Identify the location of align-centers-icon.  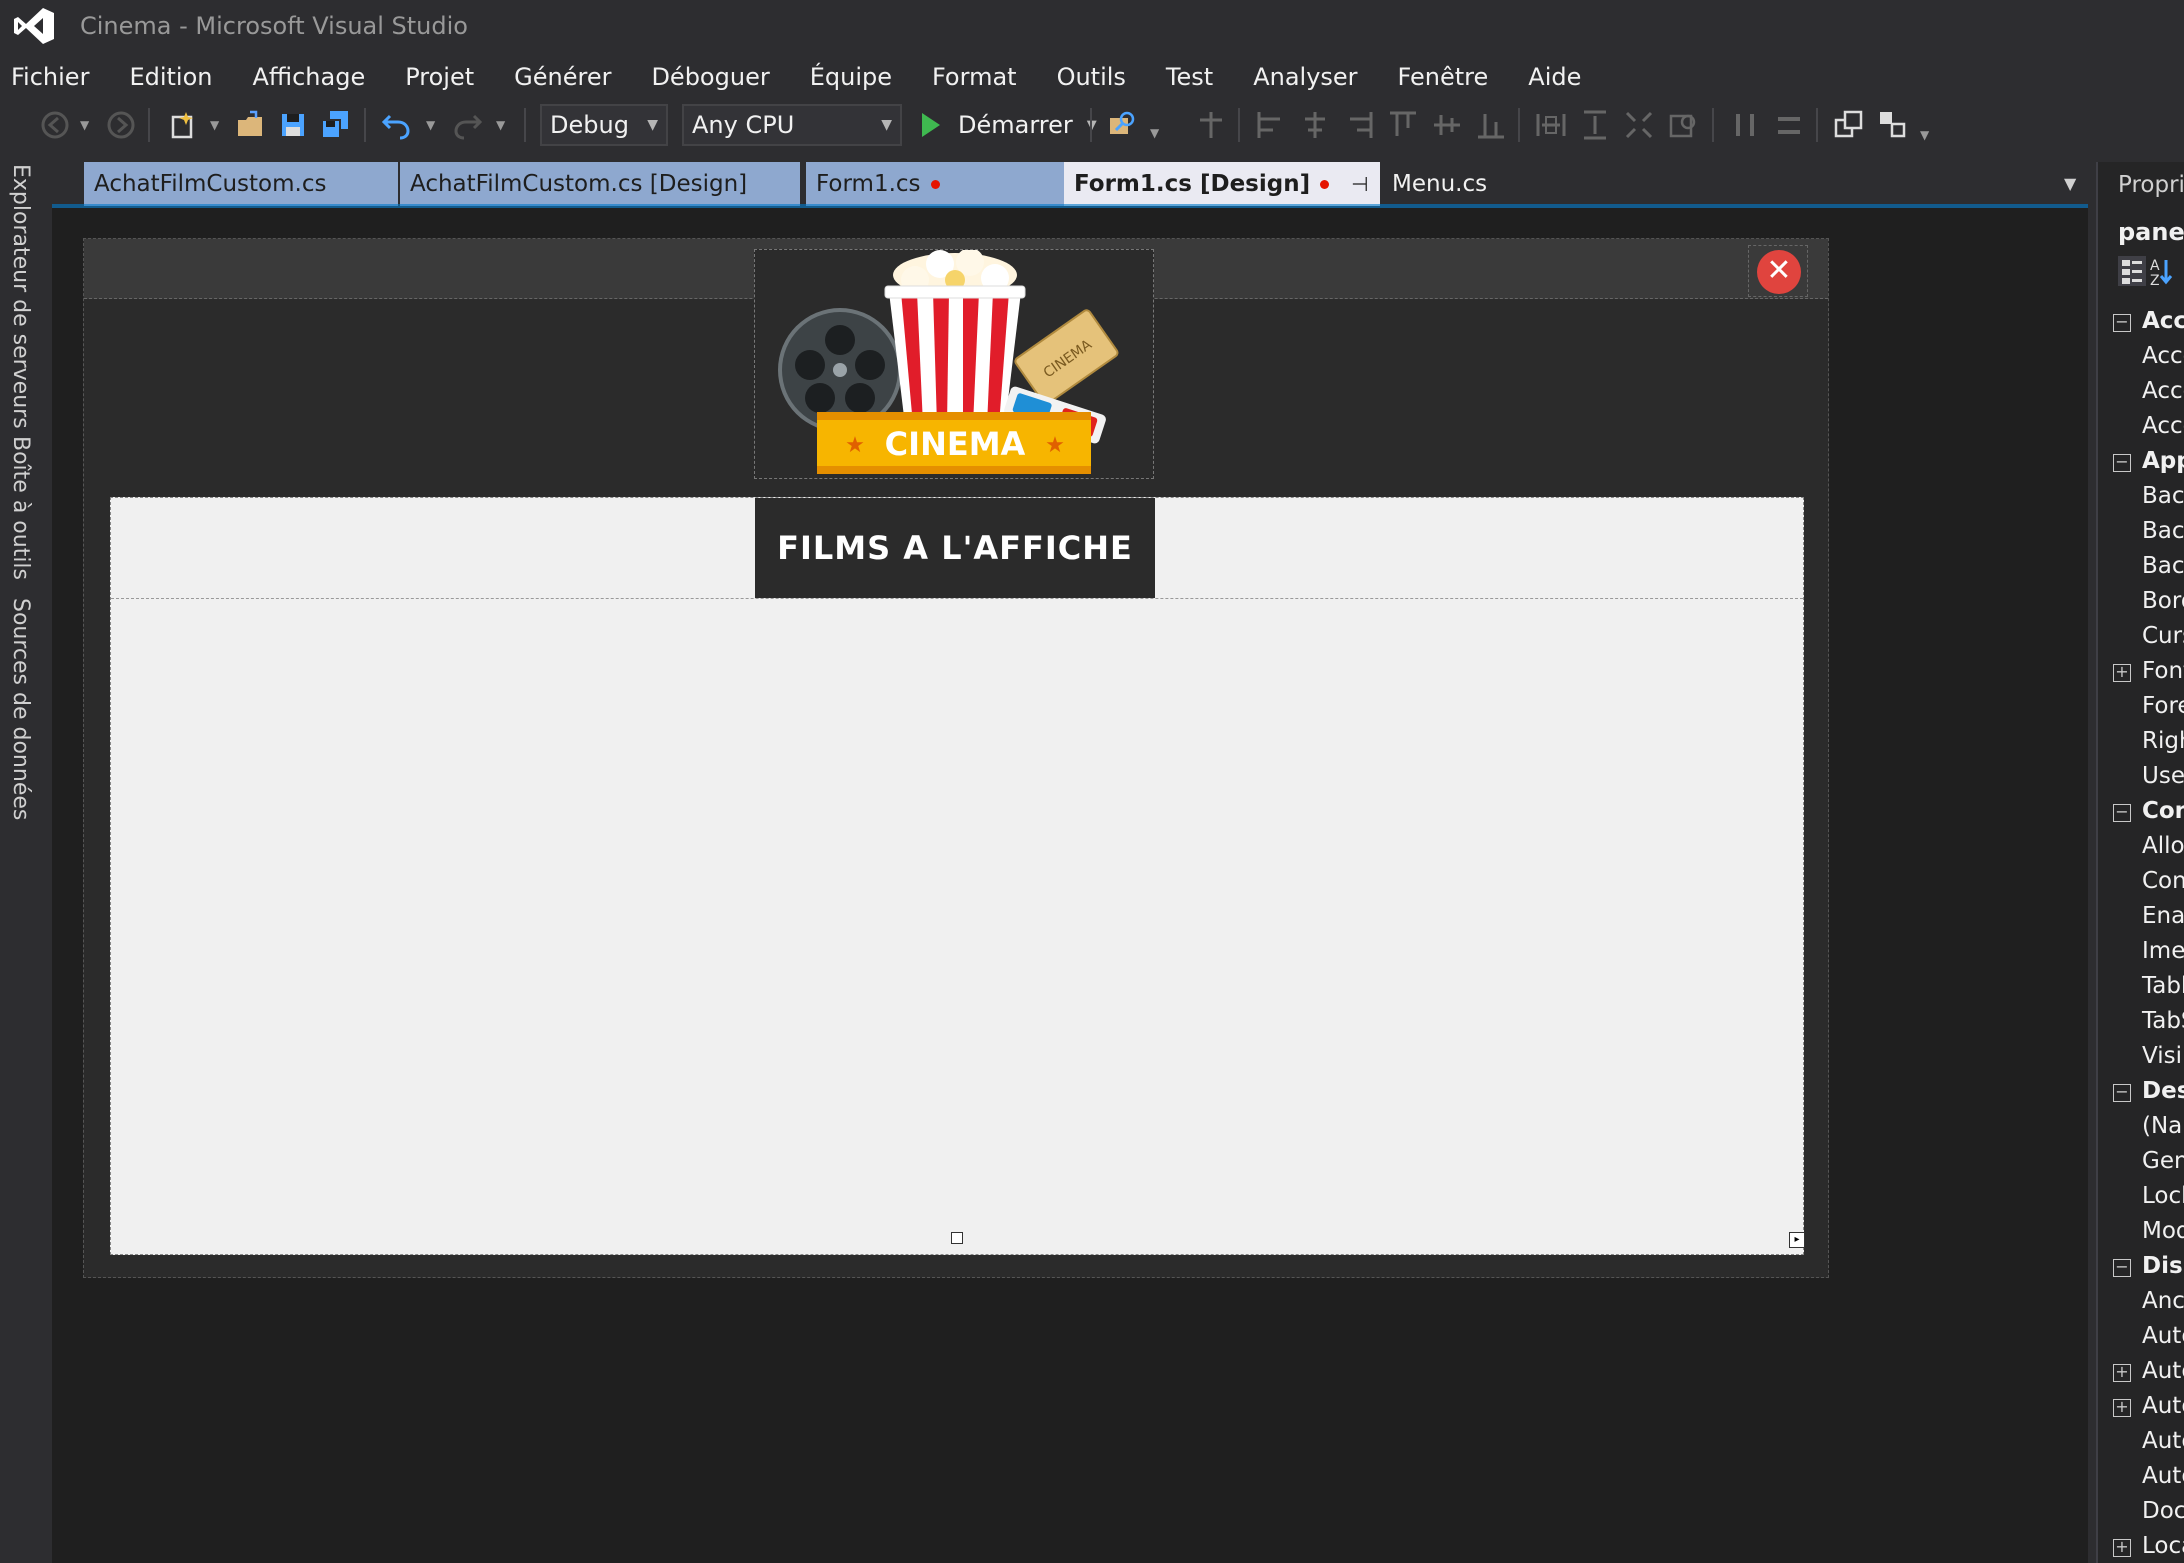
(1315, 125).